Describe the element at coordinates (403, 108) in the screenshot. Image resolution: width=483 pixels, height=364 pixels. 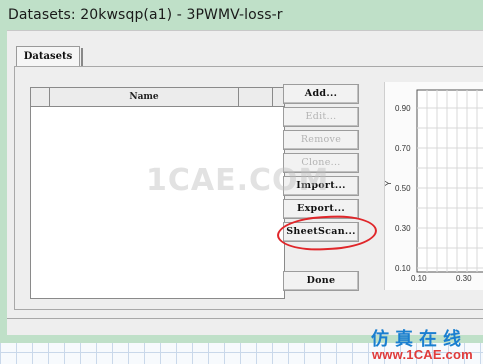
I see `y-tick-label: 0.90` at that location.